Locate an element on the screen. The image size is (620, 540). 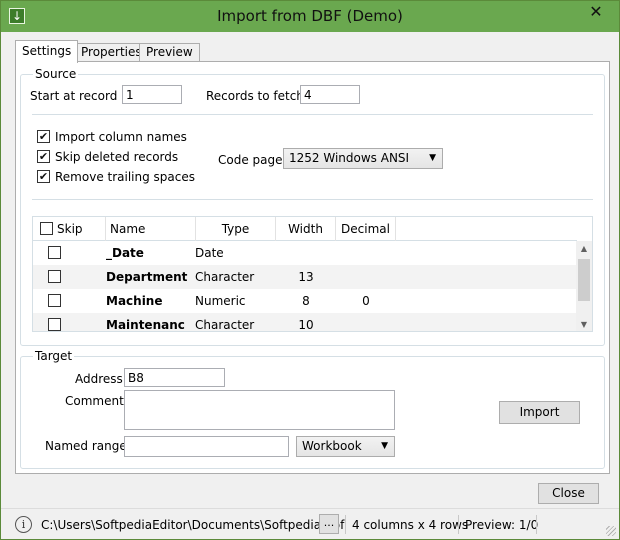
tab-preview: Preview is located at coordinates (169, 52).